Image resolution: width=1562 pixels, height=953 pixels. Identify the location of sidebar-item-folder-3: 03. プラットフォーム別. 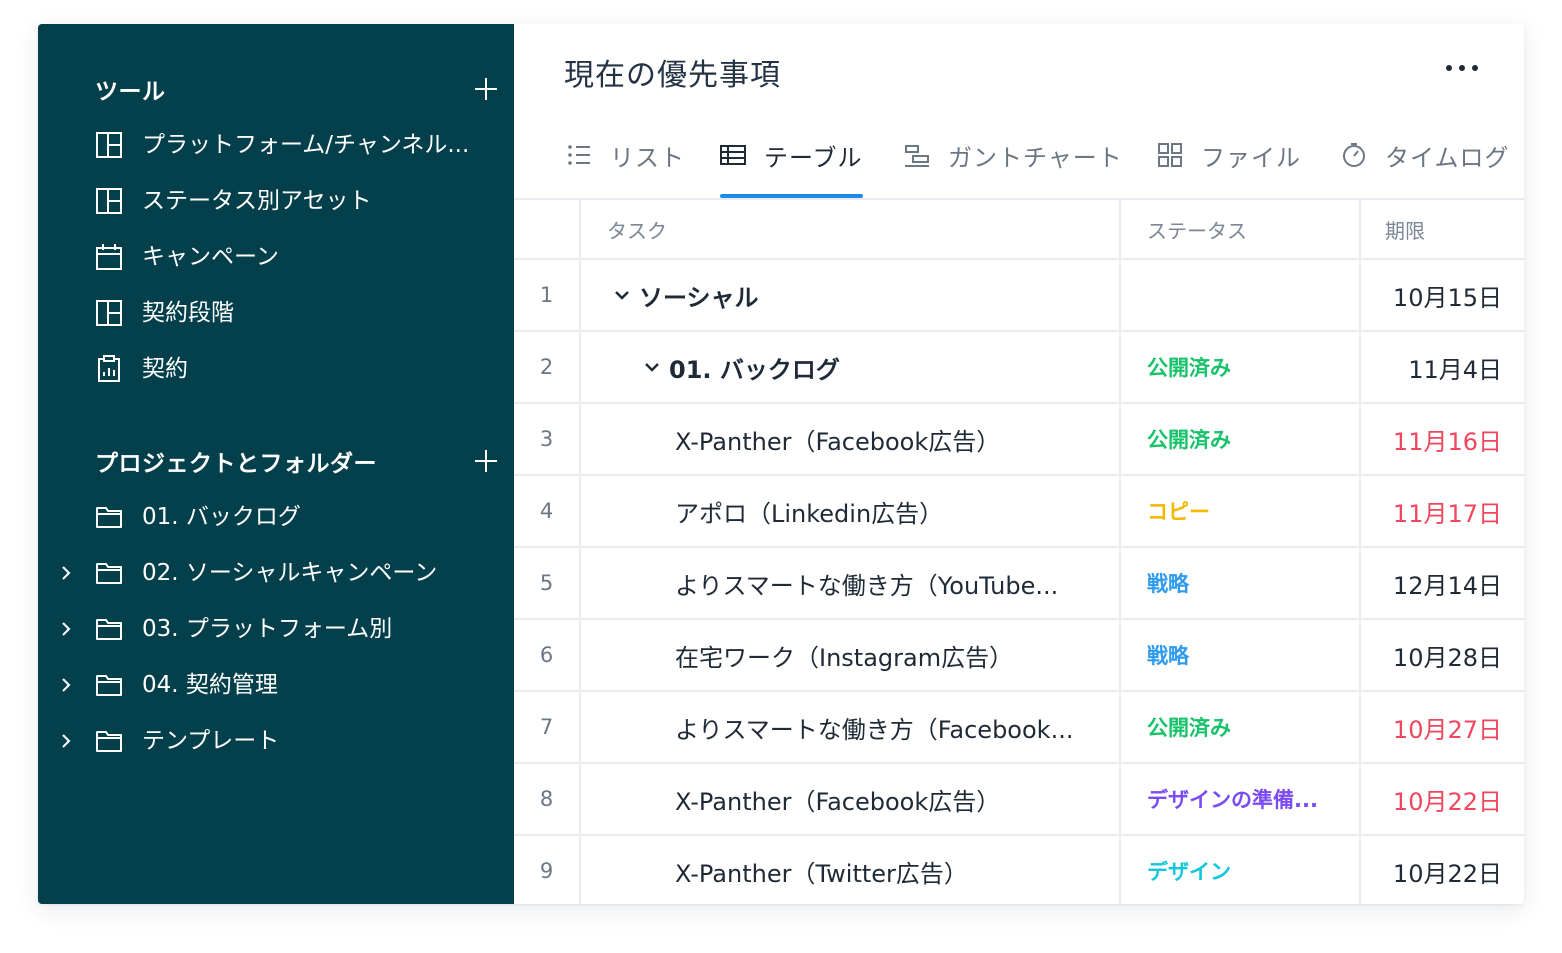
(276, 629).